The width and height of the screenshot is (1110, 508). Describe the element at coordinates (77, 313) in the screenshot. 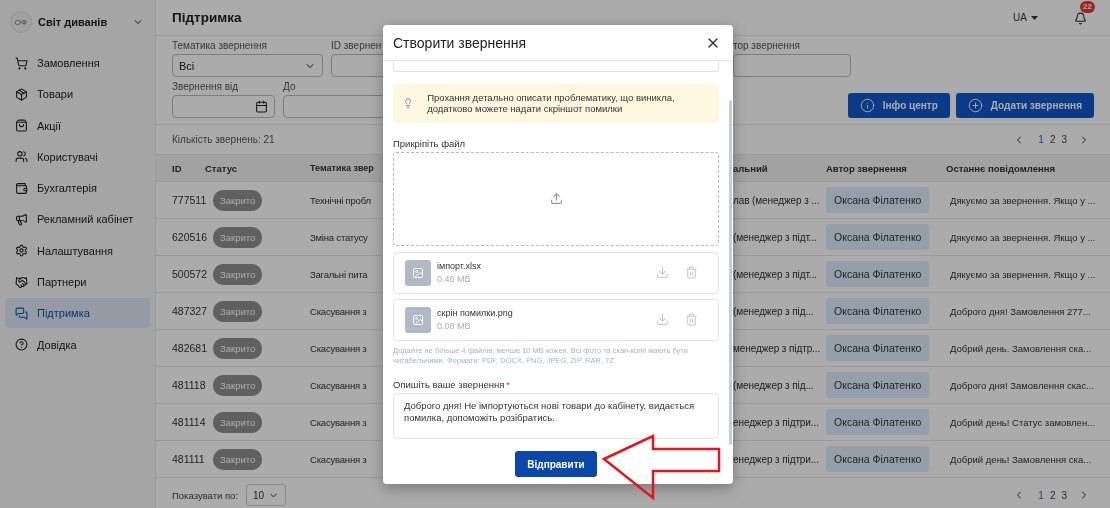

I see `sidebar-item: Підтримка` at that location.